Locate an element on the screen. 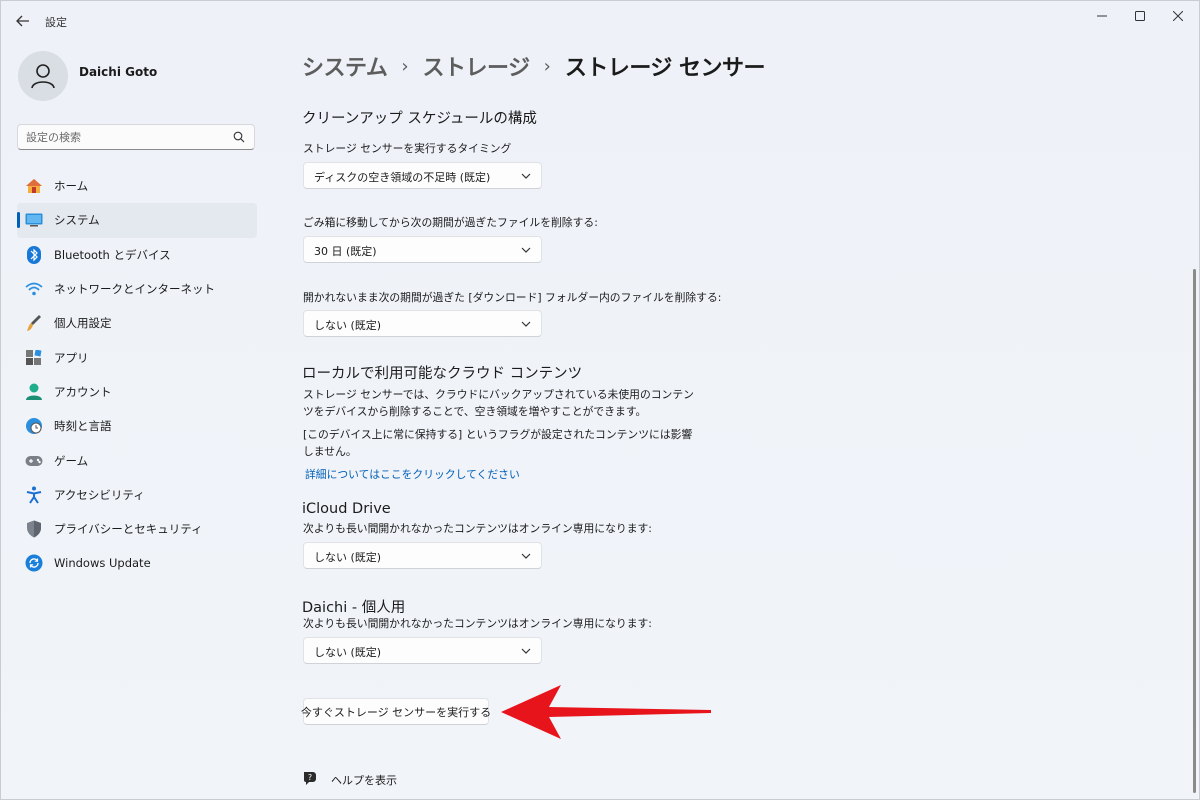 This screenshot has height=800, width=1200. user-name: Daichi Goto is located at coordinates (118, 72).